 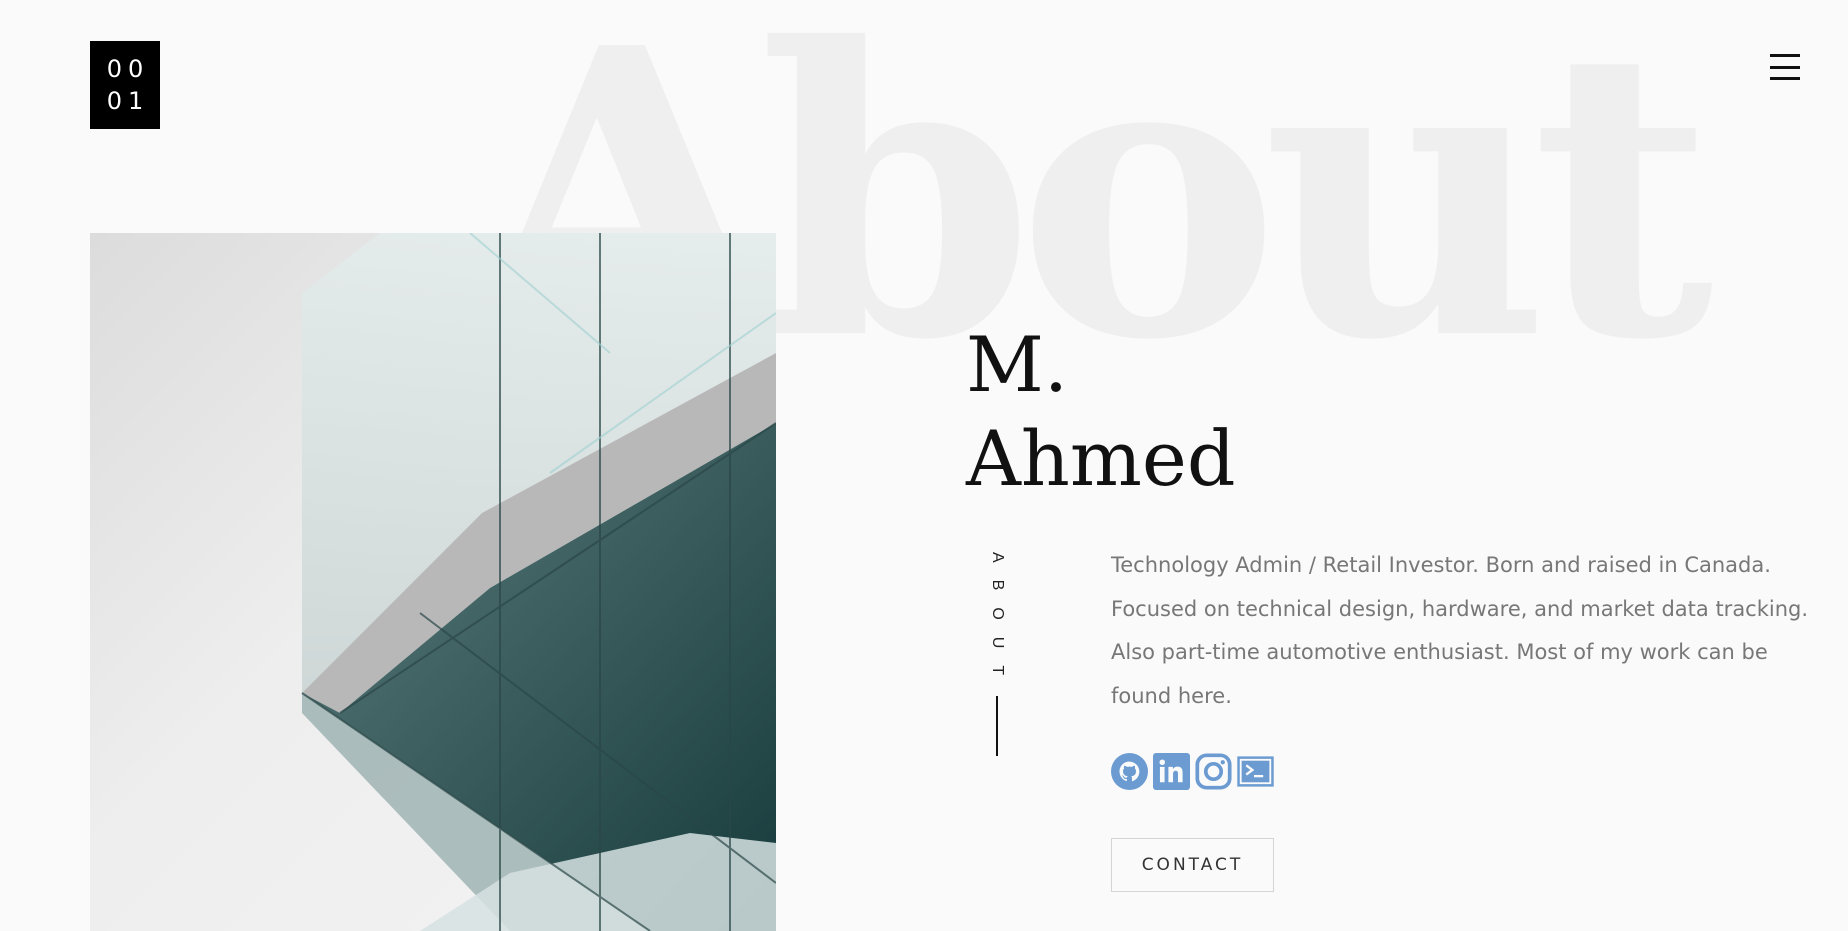 I want to click on section-label-text: ABOUT, so click(x=997, y=622).